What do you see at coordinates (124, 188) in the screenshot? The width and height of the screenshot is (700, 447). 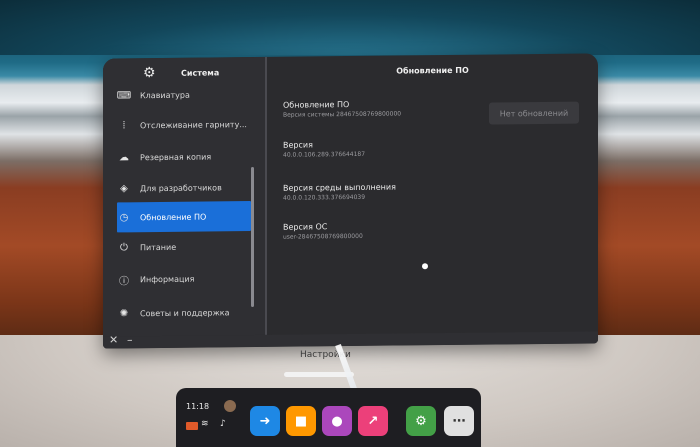 I see `cube-icon: ◈` at bounding box center [124, 188].